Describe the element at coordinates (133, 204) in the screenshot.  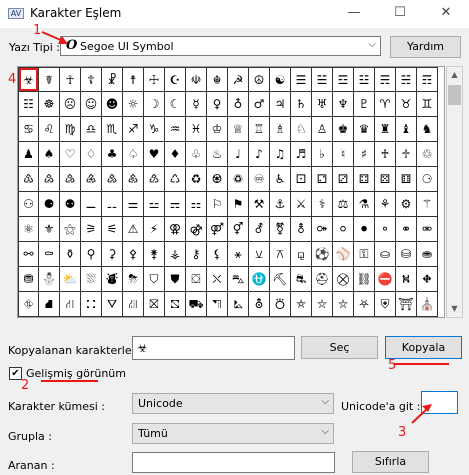
I see `character-cell: ⚌` at that location.